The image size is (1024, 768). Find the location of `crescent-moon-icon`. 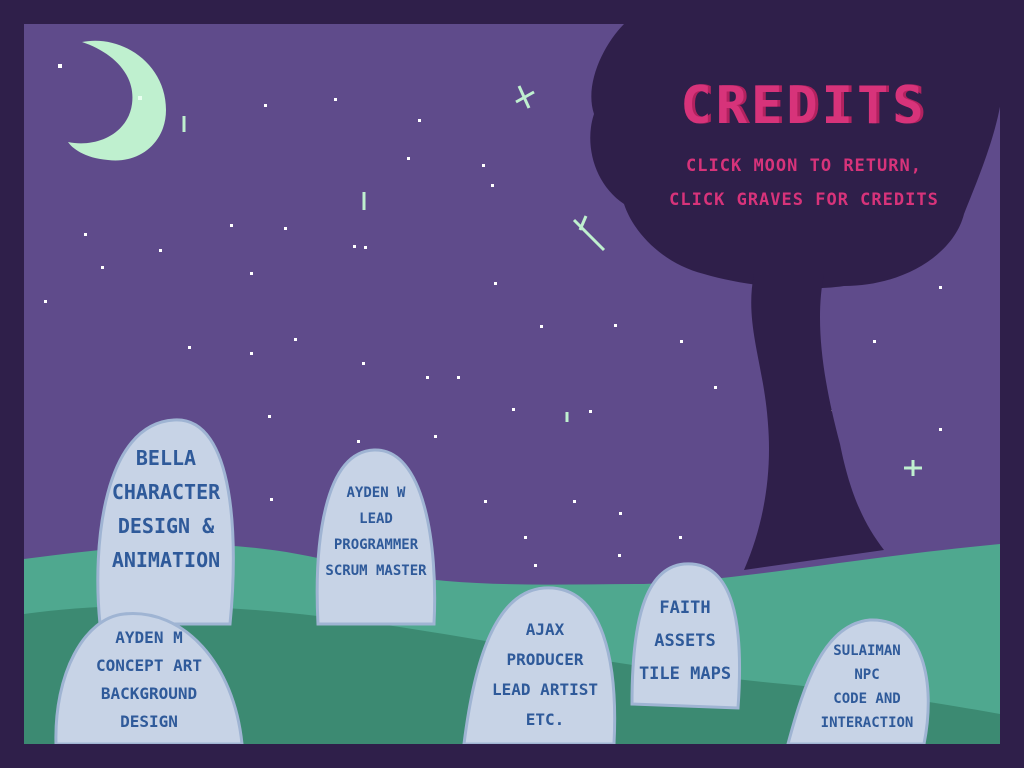

crescent-moon-icon is located at coordinates (112, 100).